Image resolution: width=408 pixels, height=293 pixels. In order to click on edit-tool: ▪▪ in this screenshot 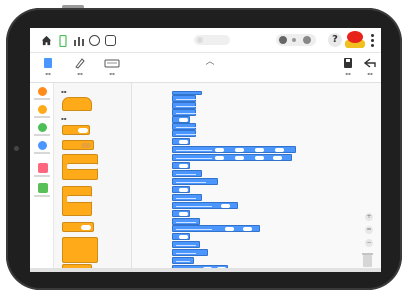, I will do `click(80, 68)`.